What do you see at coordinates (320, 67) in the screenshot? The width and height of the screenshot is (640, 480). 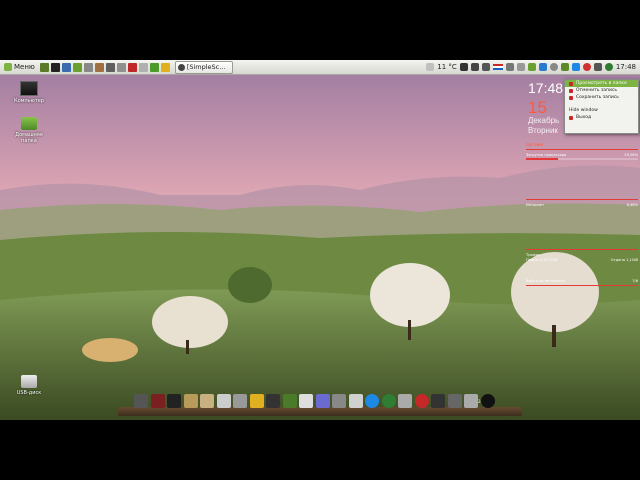 I see `top-panel: Меню [SimpleSc... 11 °C 17:48` at bounding box center [320, 67].